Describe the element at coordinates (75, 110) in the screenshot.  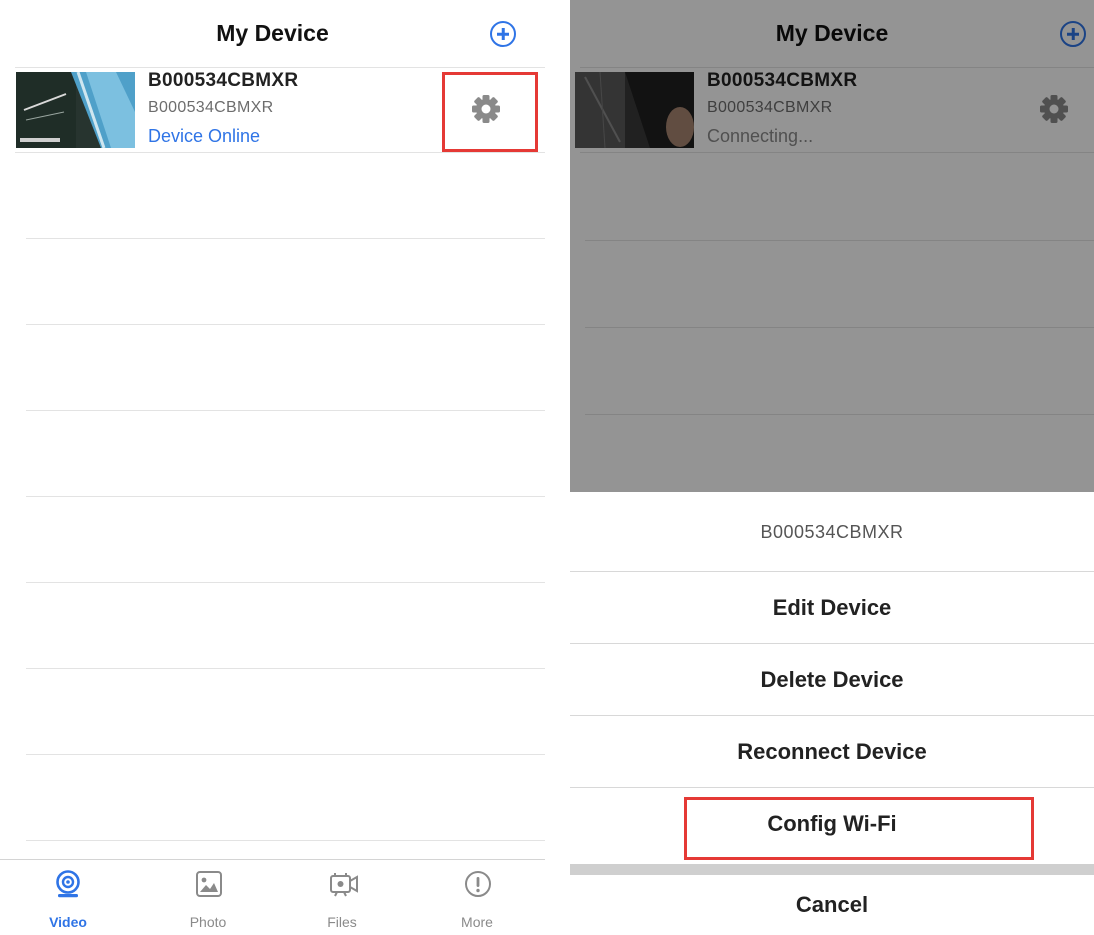
I see `device-thumbnail` at that location.